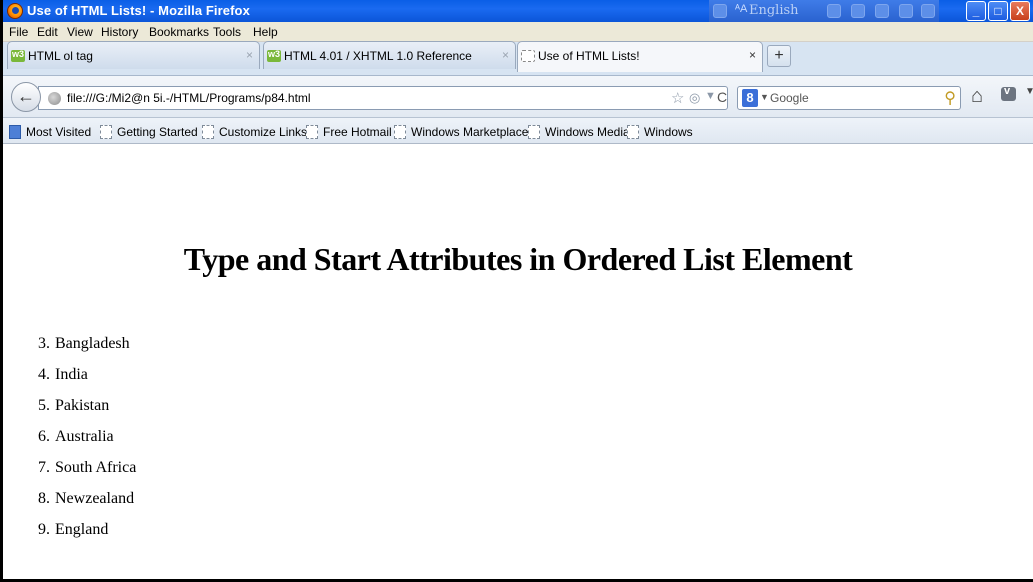  I want to click on search-engine-dropdown-icon: ▼, so click(764, 97).